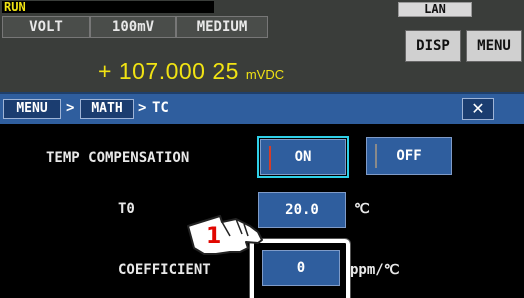  Describe the element at coordinates (225, 235) in the screenshot. I see `pointing-finger-icon` at that location.